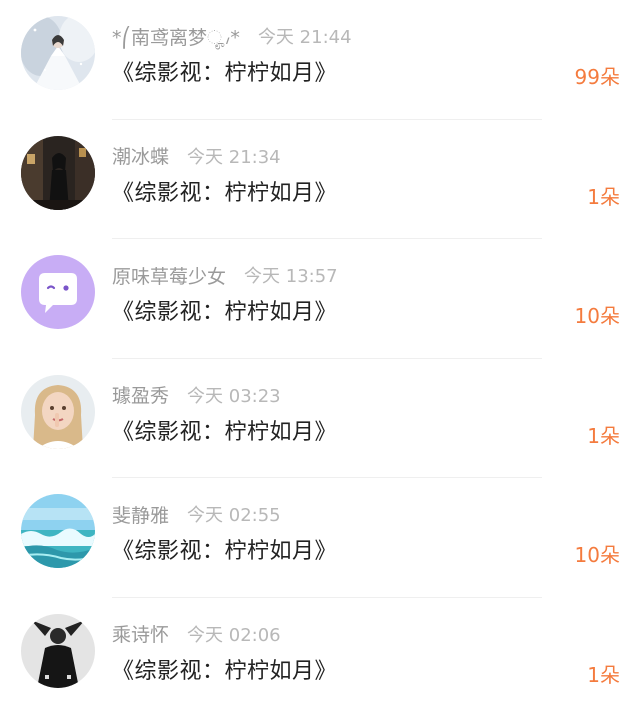 Image resolution: width=640 pixels, height=717 pixels. What do you see at coordinates (291, 275) in the screenshot?
I see `timestamp: 今天 13:57` at bounding box center [291, 275].